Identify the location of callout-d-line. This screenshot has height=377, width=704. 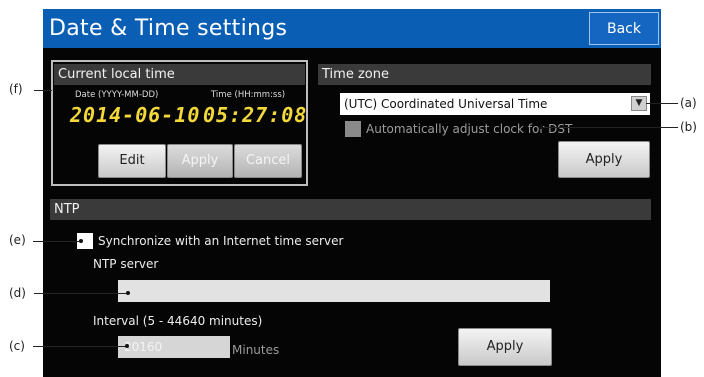
(81, 293).